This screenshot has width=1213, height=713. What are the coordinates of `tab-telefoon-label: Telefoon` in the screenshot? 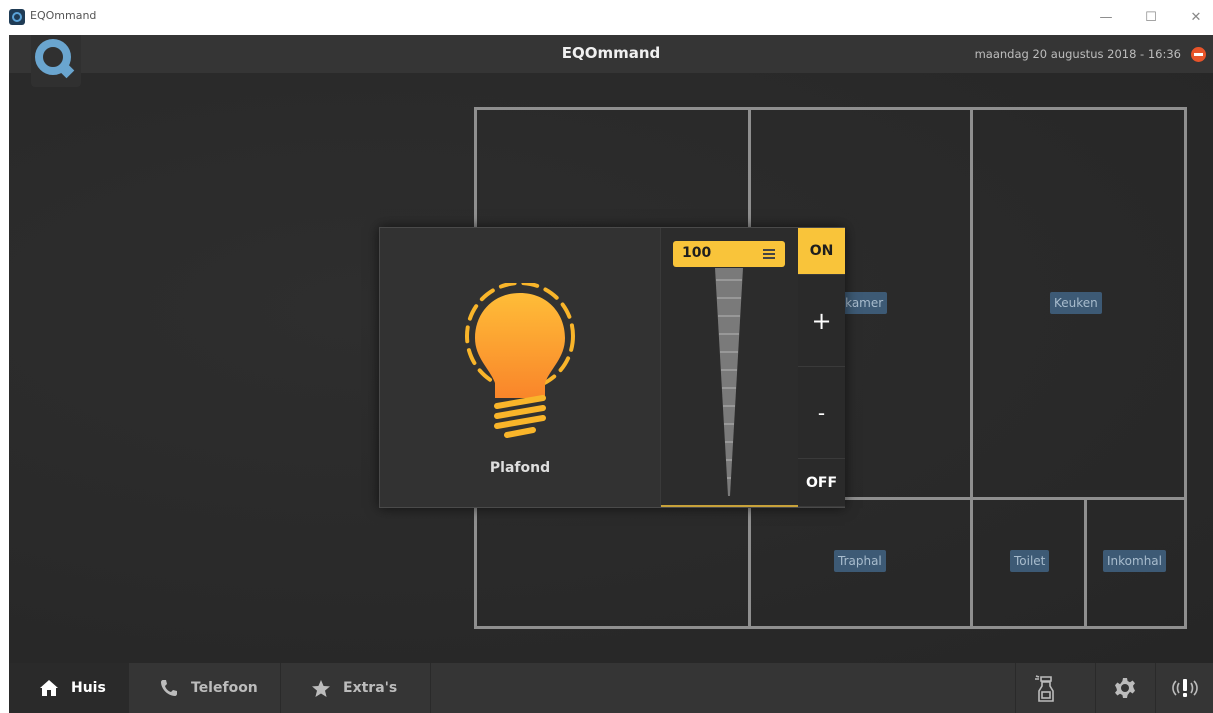 It's located at (224, 688).